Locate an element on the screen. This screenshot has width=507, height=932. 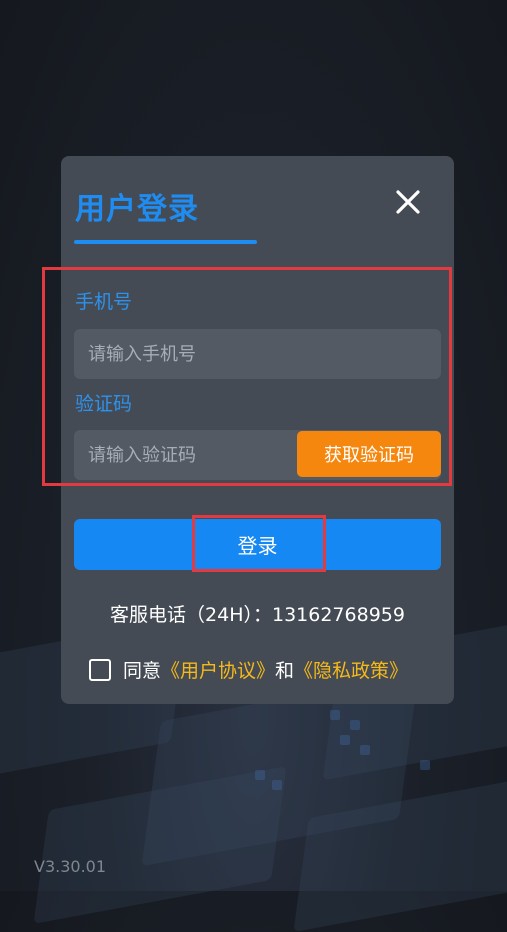
title-underline is located at coordinates (165, 242).